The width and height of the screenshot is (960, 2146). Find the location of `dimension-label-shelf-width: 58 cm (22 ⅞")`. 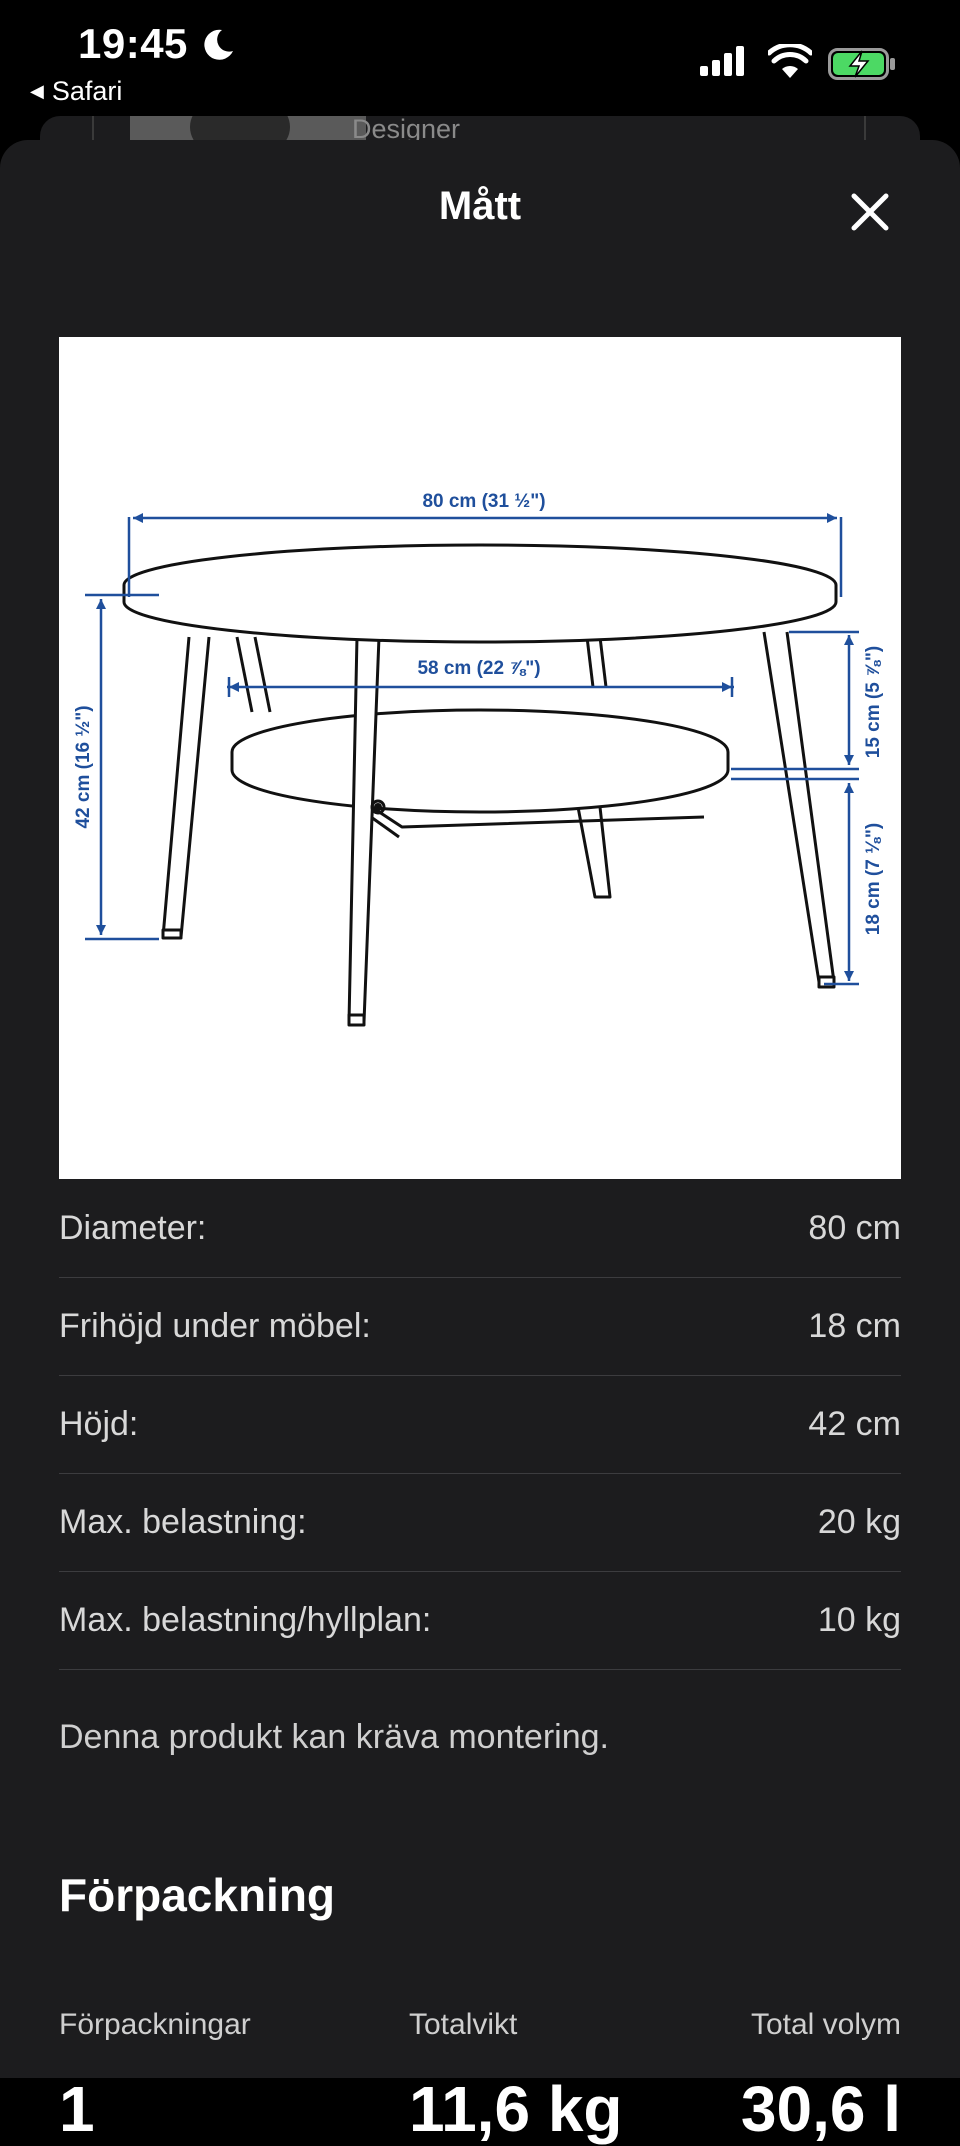

dimension-label-shelf-width: 58 cm (22 ⅞") is located at coordinates (478, 668).